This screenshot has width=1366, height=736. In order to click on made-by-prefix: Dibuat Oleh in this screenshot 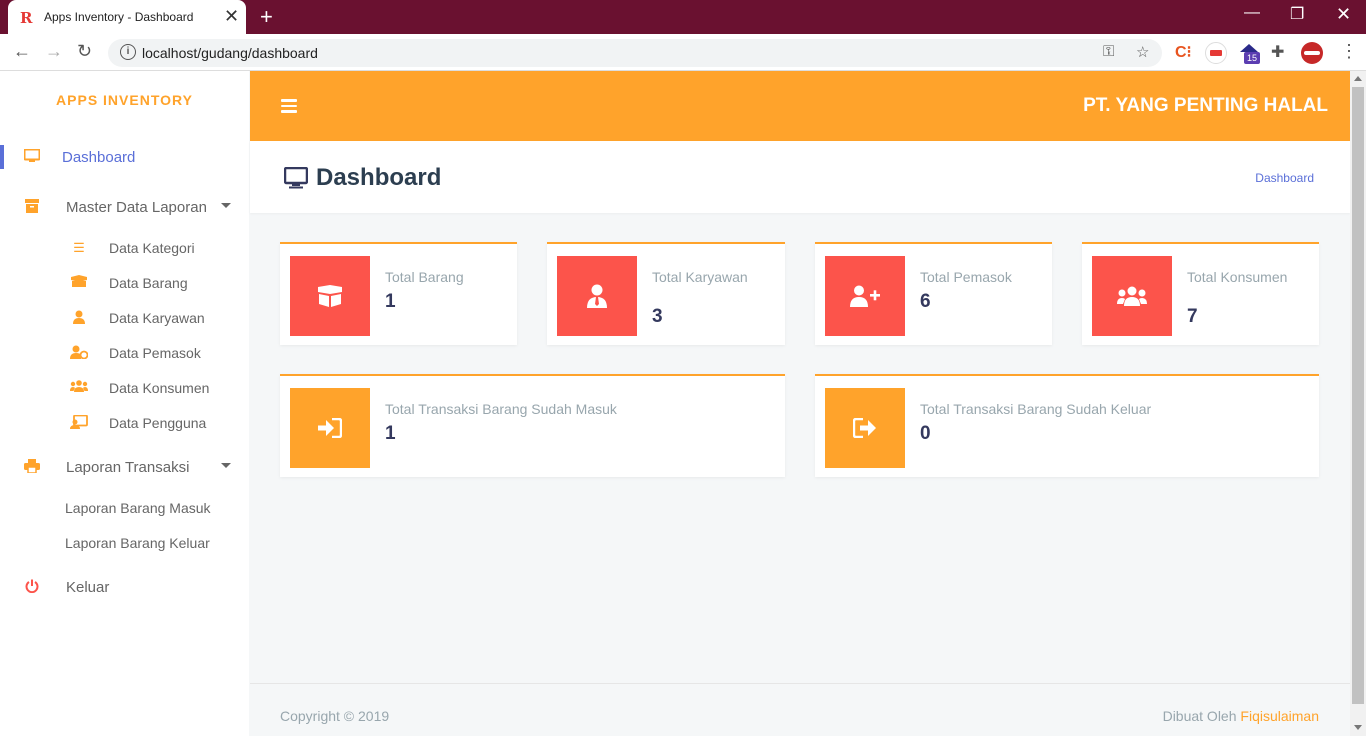, I will do `click(1201, 716)`.